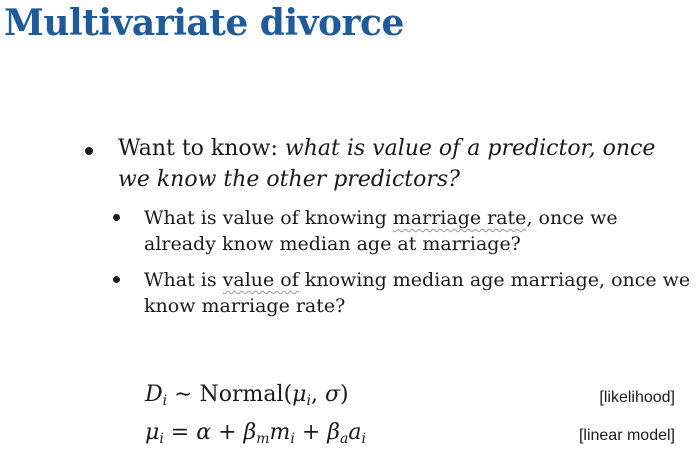  What do you see at coordinates (204, 432) in the screenshot?
I see `eq2-alpha: α` at bounding box center [204, 432].